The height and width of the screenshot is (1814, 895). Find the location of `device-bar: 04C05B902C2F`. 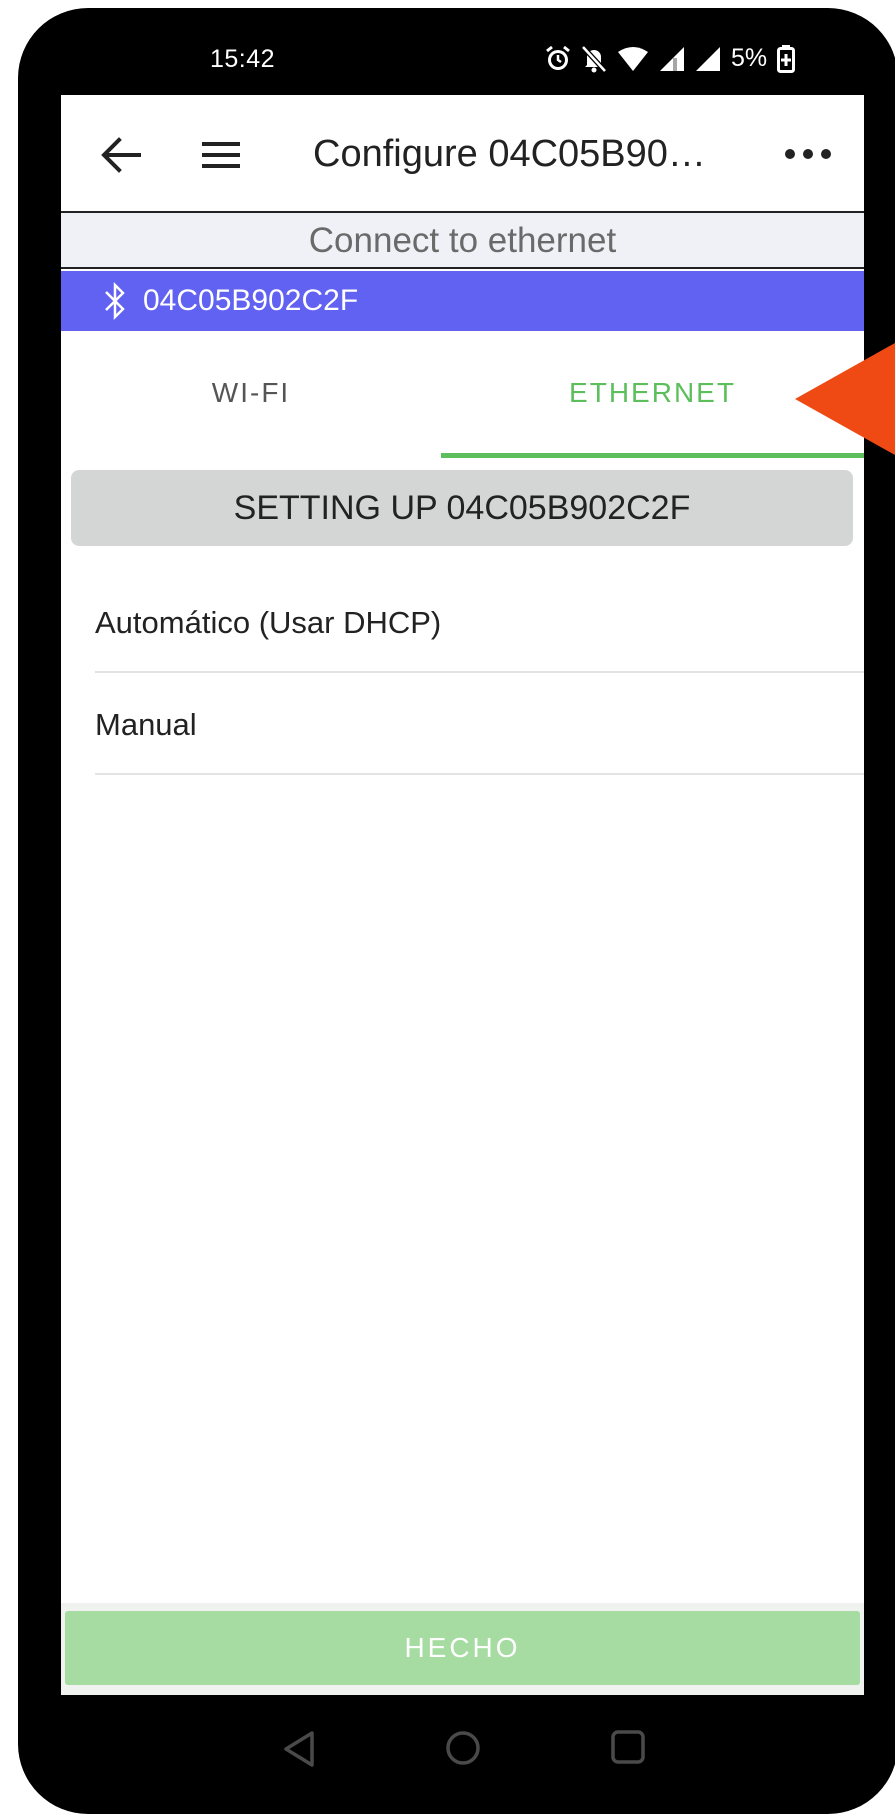

device-bar: 04C05B902C2F is located at coordinates (462, 301).